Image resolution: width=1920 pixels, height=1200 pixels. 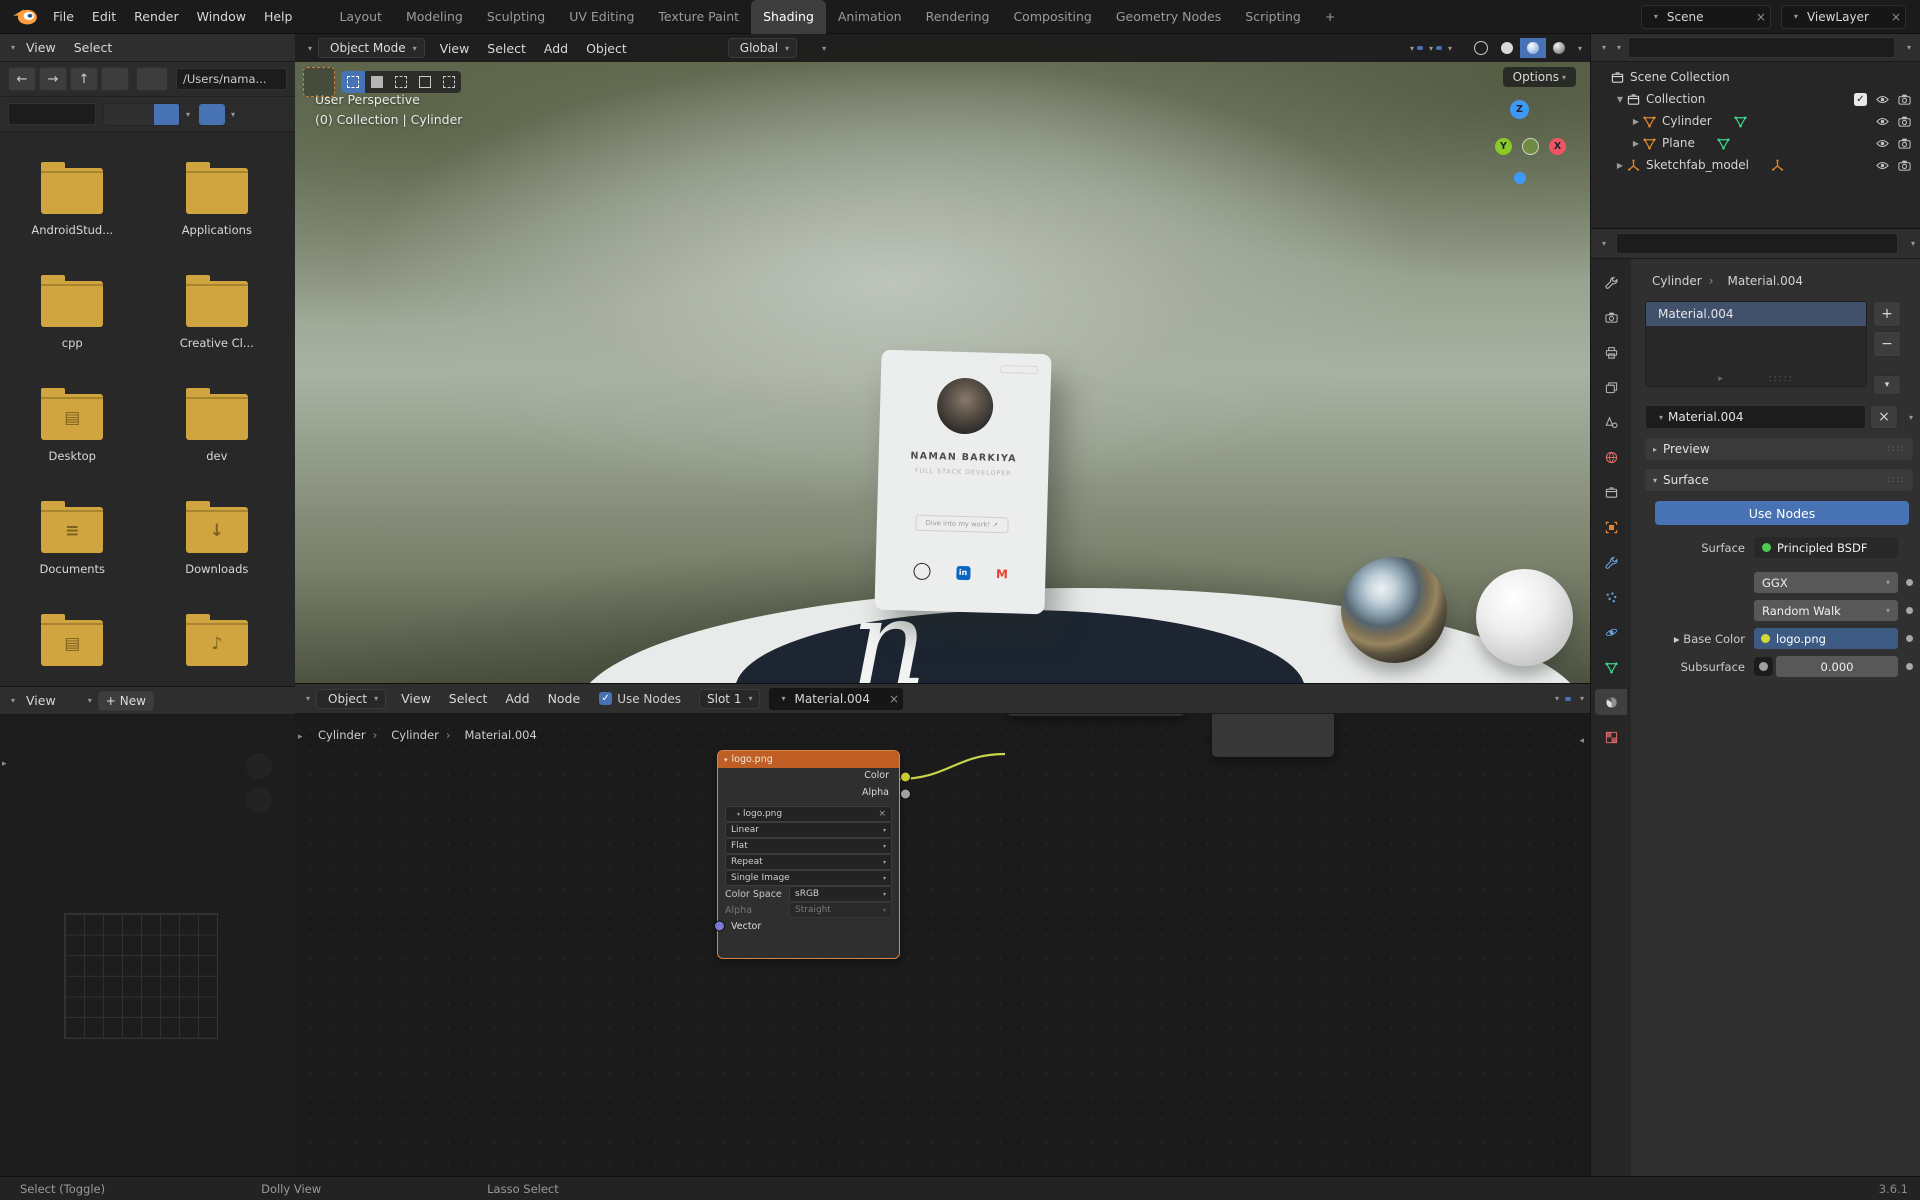 What do you see at coordinates (434, 17) in the screenshot?
I see `workspace-tab-modeling: Modeling` at bounding box center [434, 17].